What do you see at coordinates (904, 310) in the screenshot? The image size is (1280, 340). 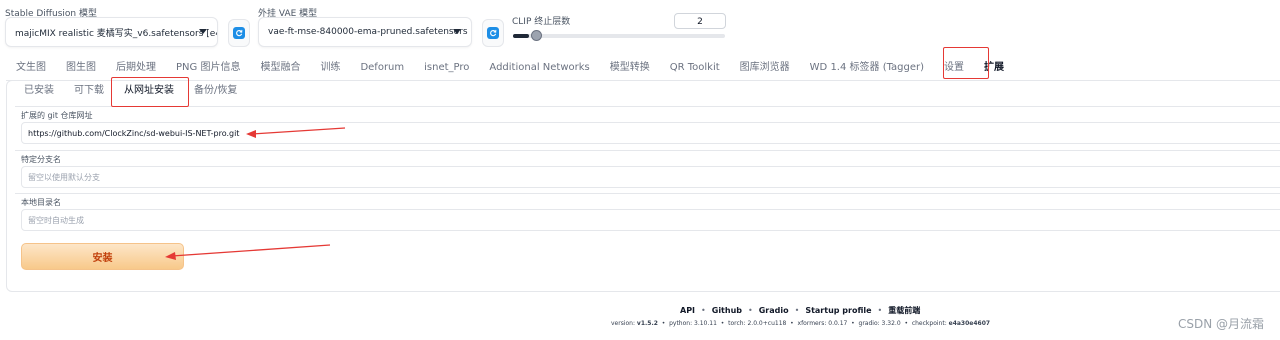 I see `footer-link: 重载前端` at bounding box center [904, 310].